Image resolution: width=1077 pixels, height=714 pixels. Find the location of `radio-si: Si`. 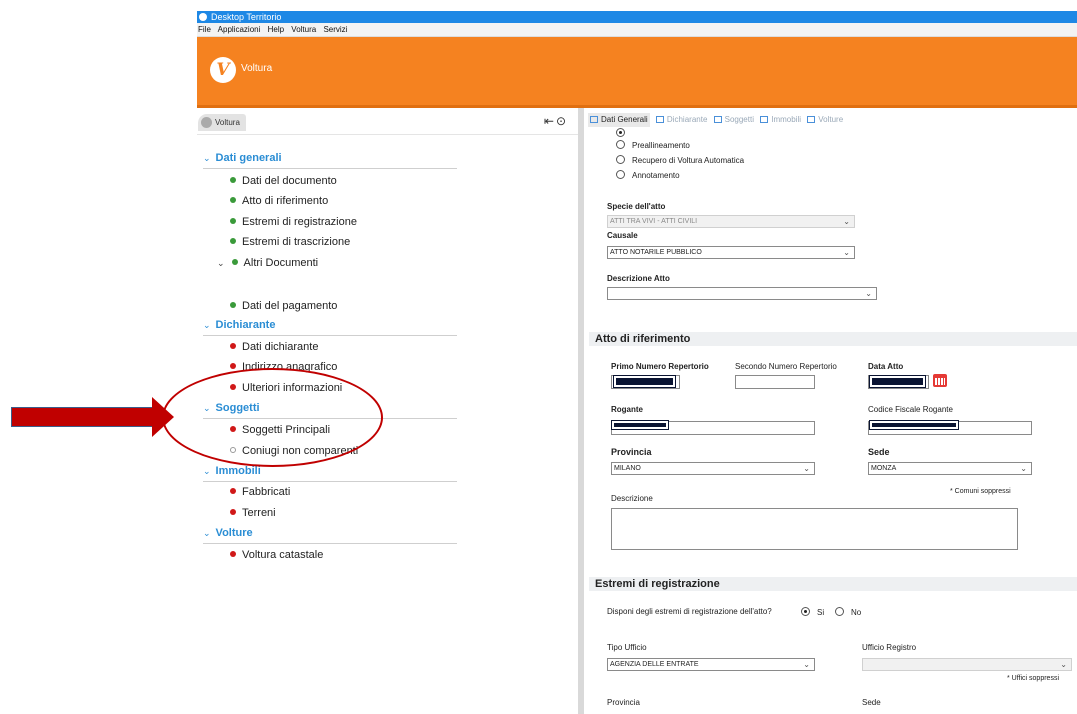

radio-si: Si is located at coordinates (812, 612).